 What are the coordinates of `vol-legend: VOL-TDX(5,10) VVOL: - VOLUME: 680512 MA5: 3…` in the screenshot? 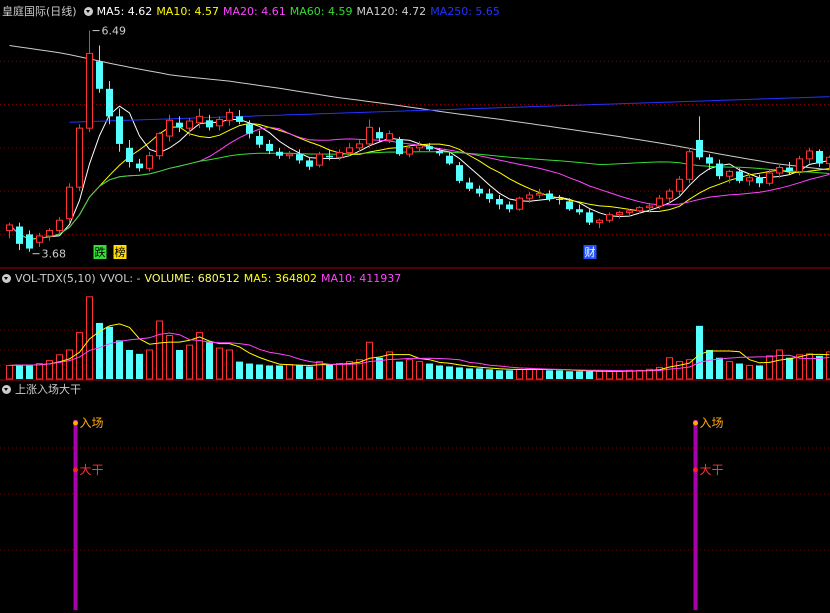 It's located at (203, 279).